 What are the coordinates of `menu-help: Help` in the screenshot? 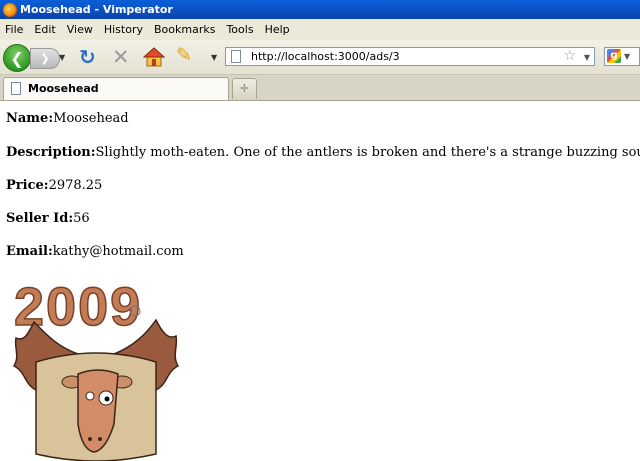 It's located at (277, 29).